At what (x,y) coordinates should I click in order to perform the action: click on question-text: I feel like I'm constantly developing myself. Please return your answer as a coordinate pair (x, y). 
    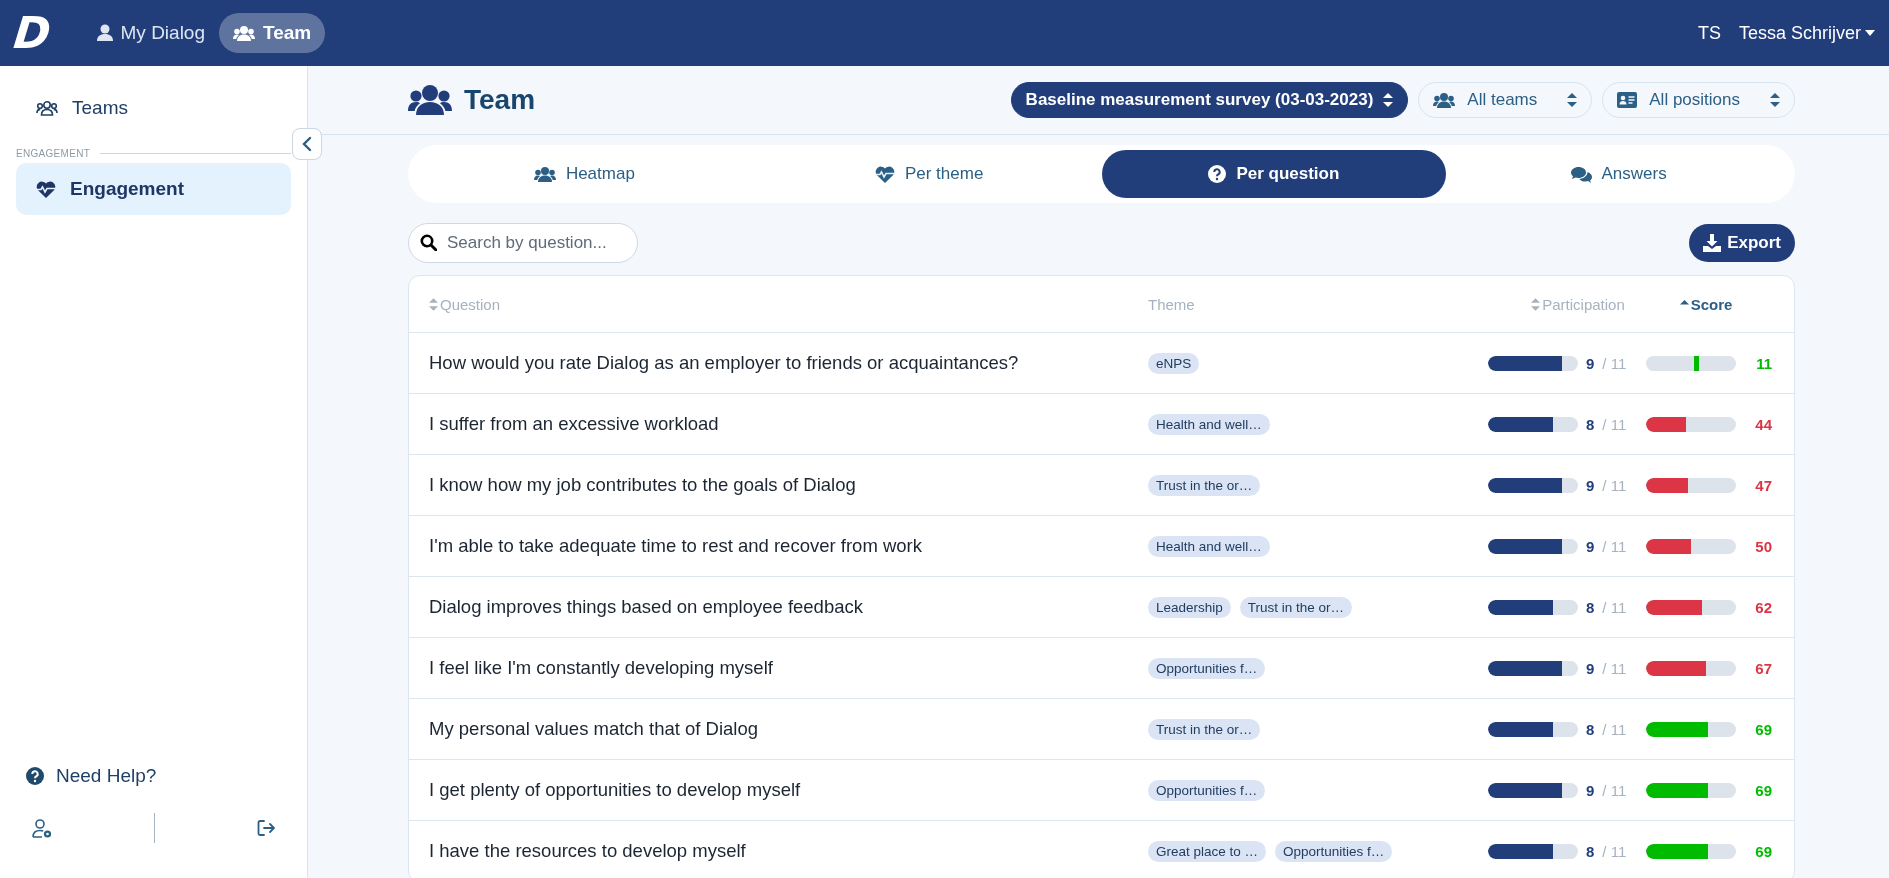
    Looking at the image, I should click on (601, 668).